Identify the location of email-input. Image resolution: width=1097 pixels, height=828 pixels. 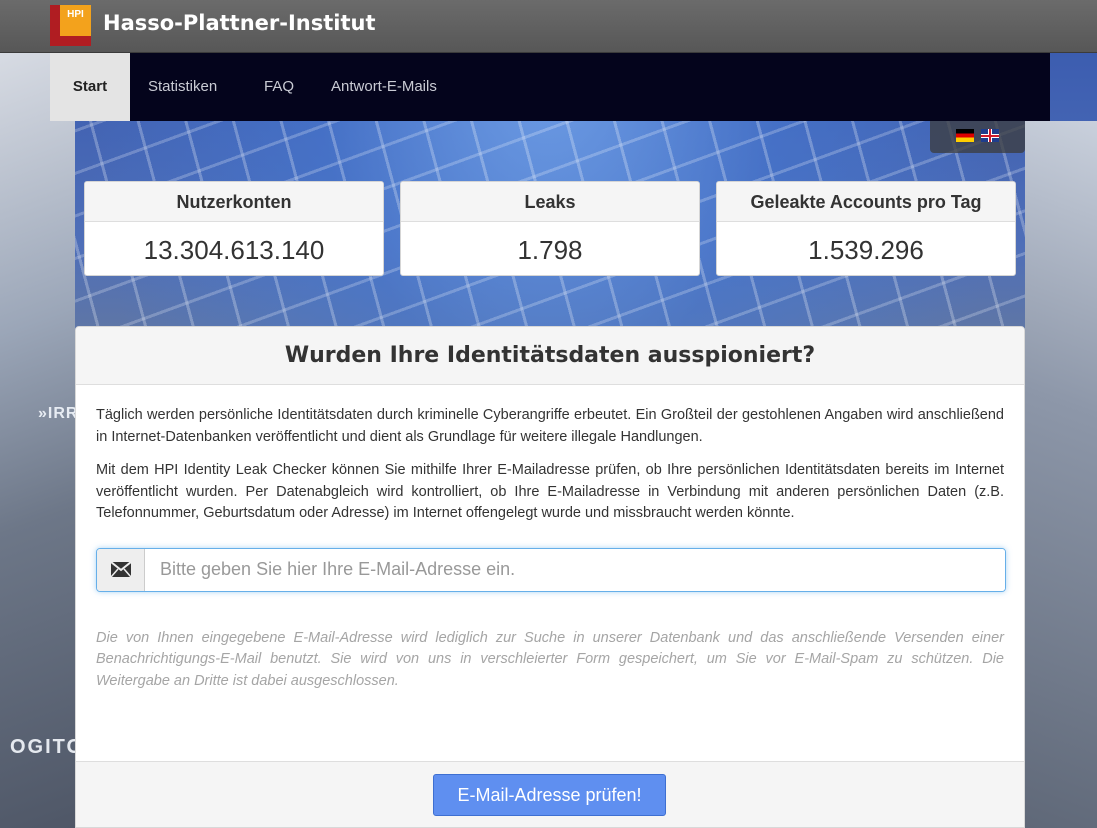
(575, 569).